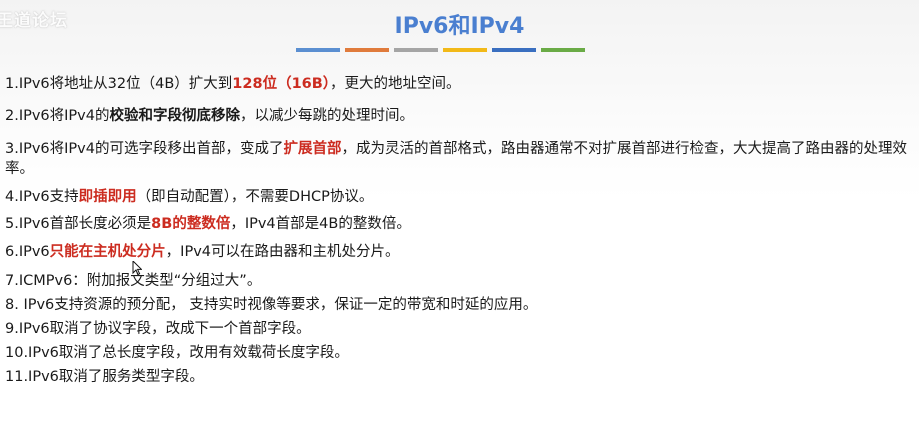 This screenshot has width=919, height=446. Describe the element at coordinates (255, 197) in the screenshot. I see `item-4-rest: （即自动配置），不需要DHCP协议。` at that location.